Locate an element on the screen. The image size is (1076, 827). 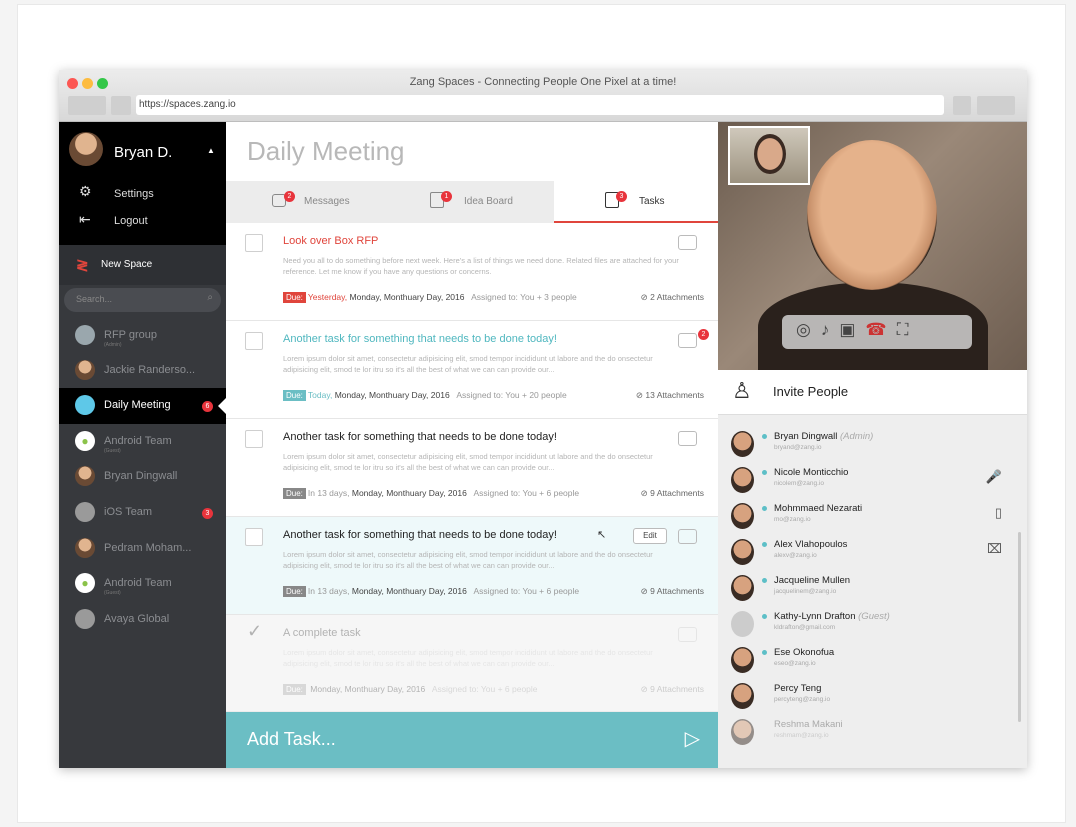
checkmark-icon: ✓ is located at coordinates (254, 631).